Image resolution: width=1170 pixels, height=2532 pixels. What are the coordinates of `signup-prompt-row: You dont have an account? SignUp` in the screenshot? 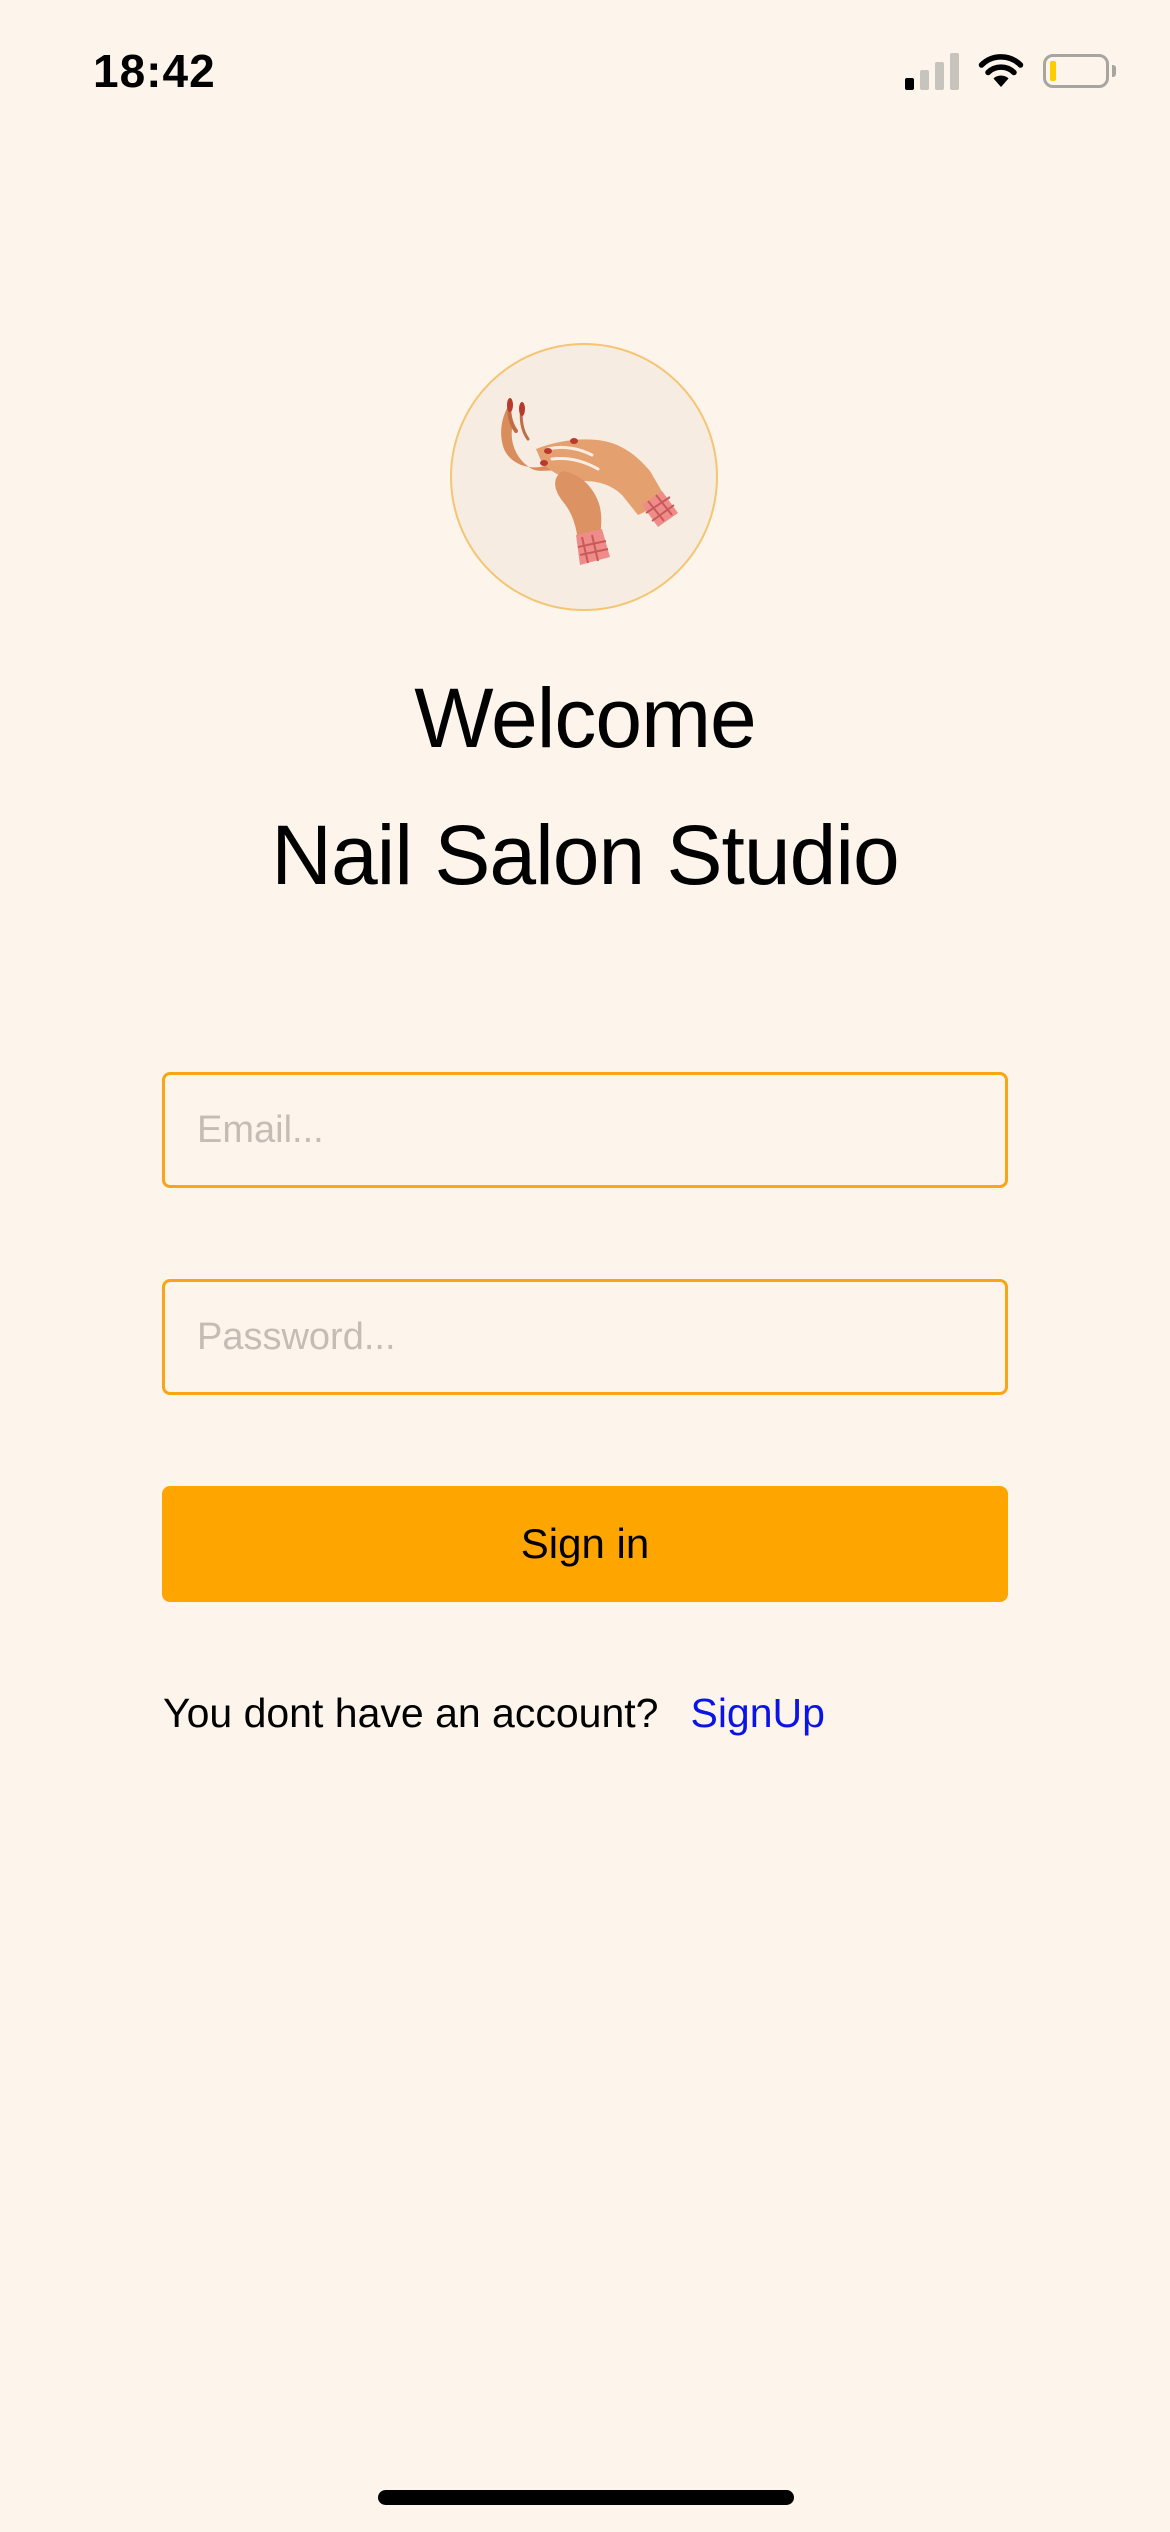 It's located at (494, 1713).